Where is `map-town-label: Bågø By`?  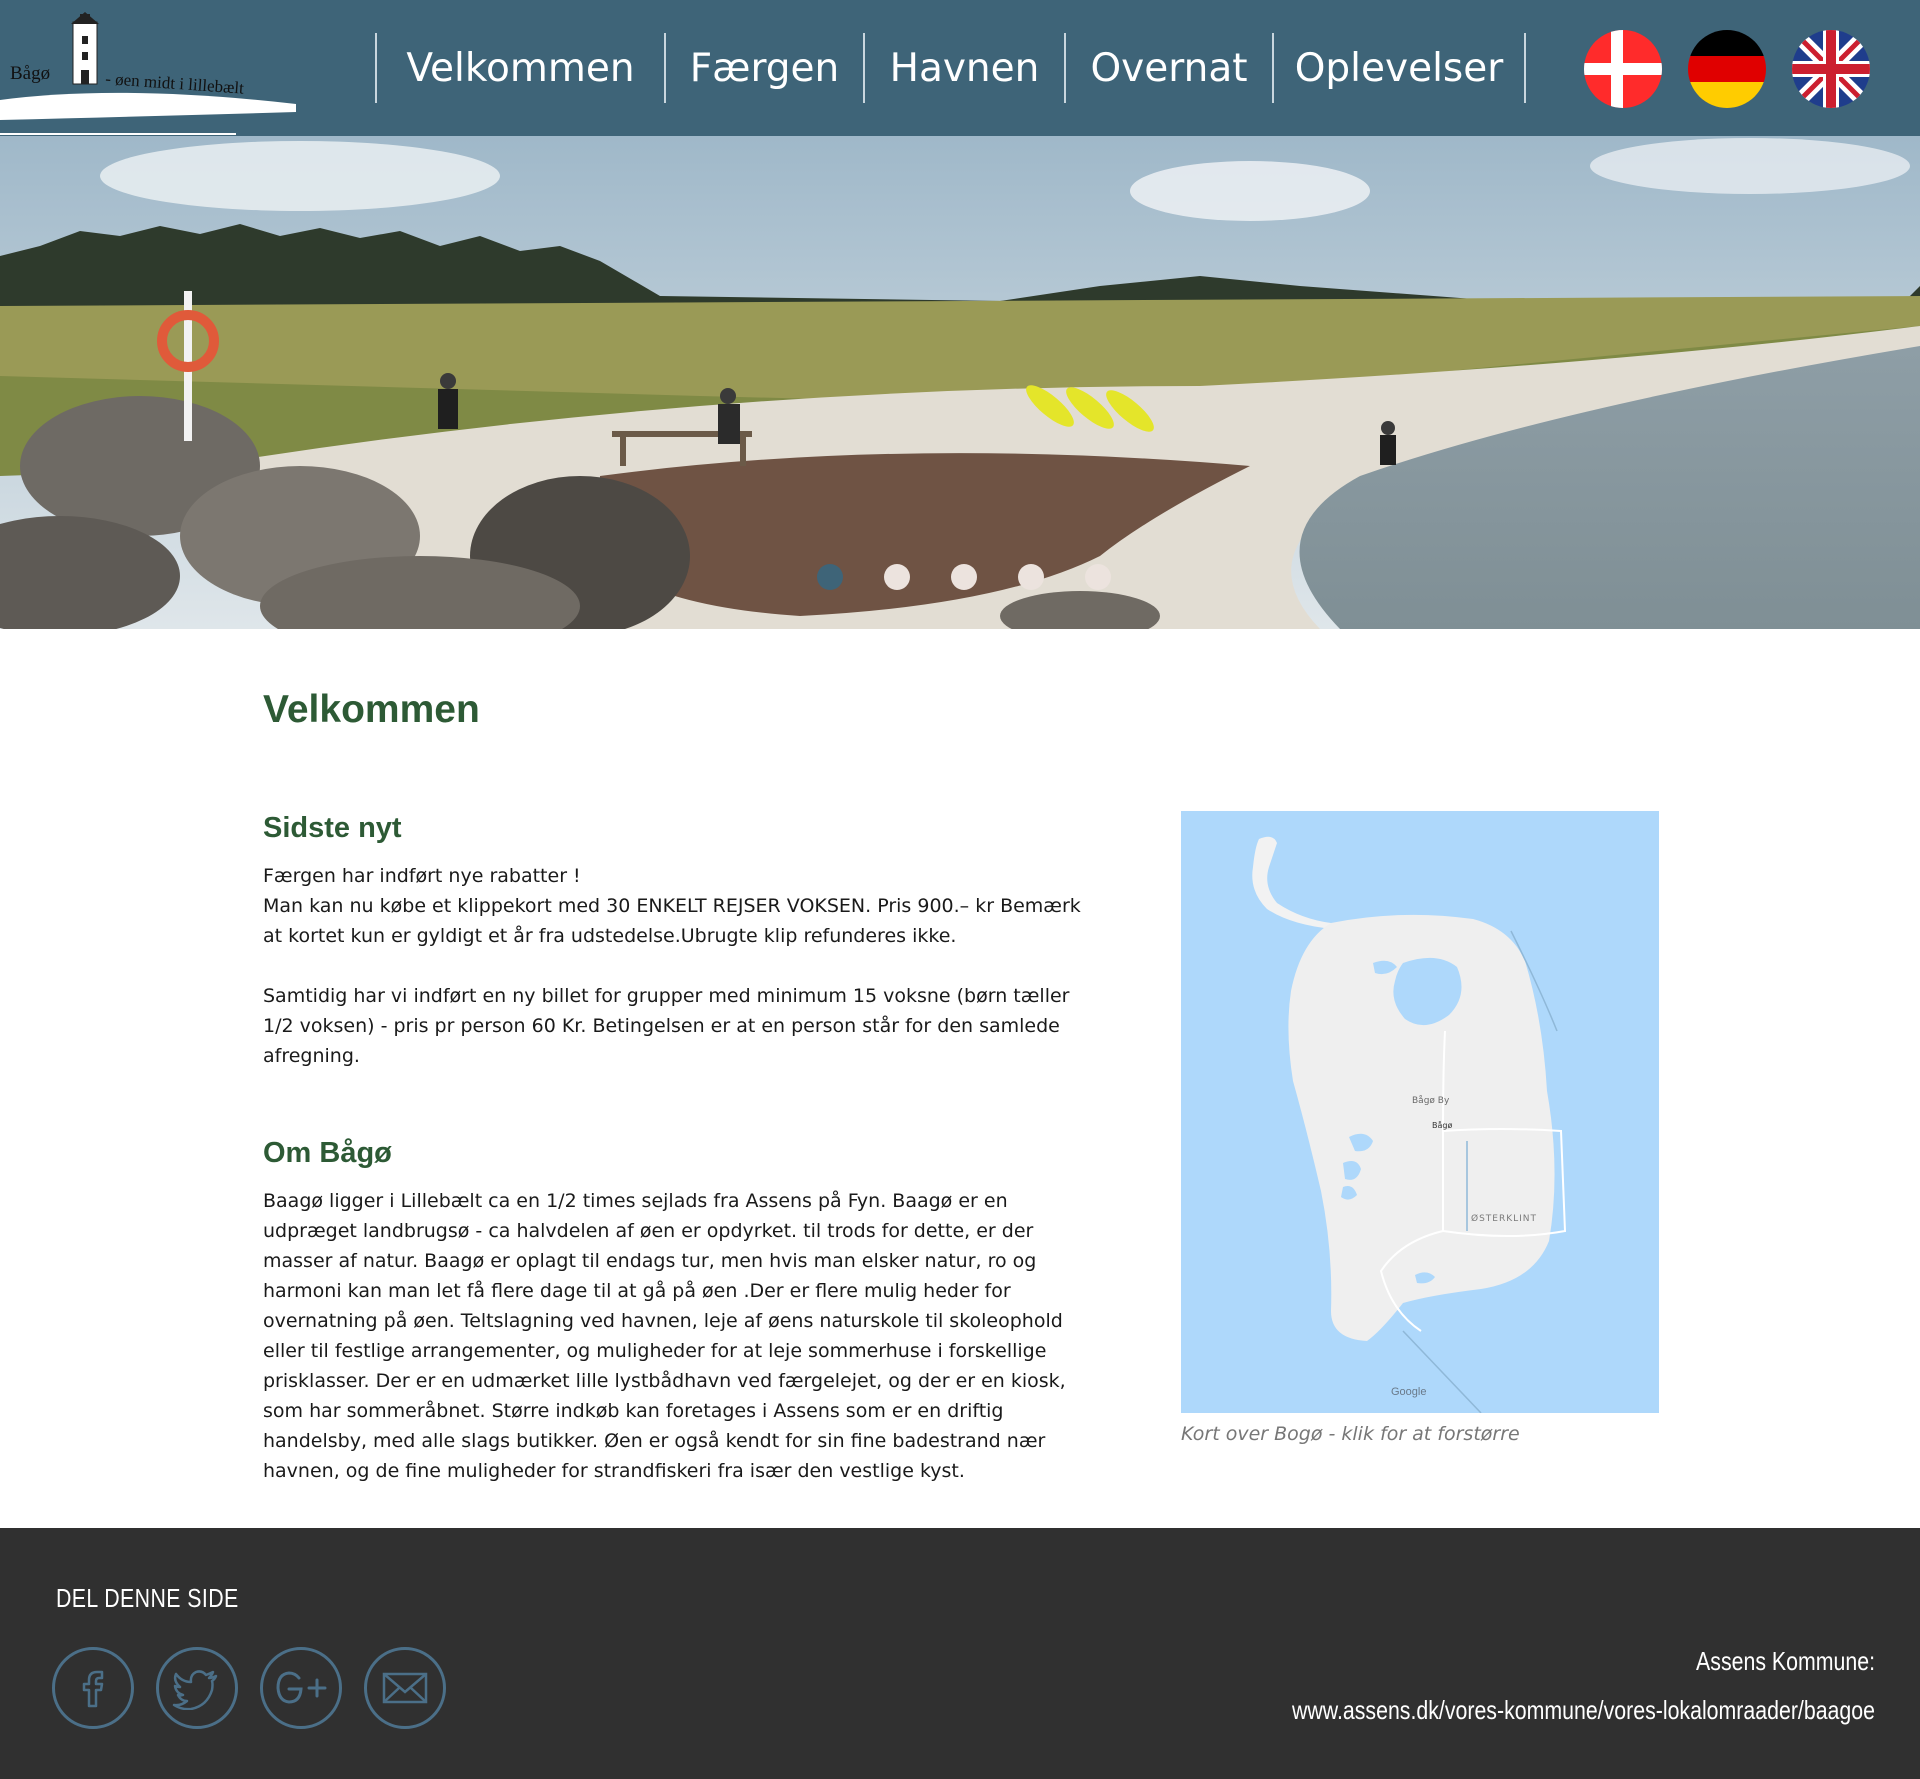
map-town-label: Bågø By is located at coordinates (1431, 1100).